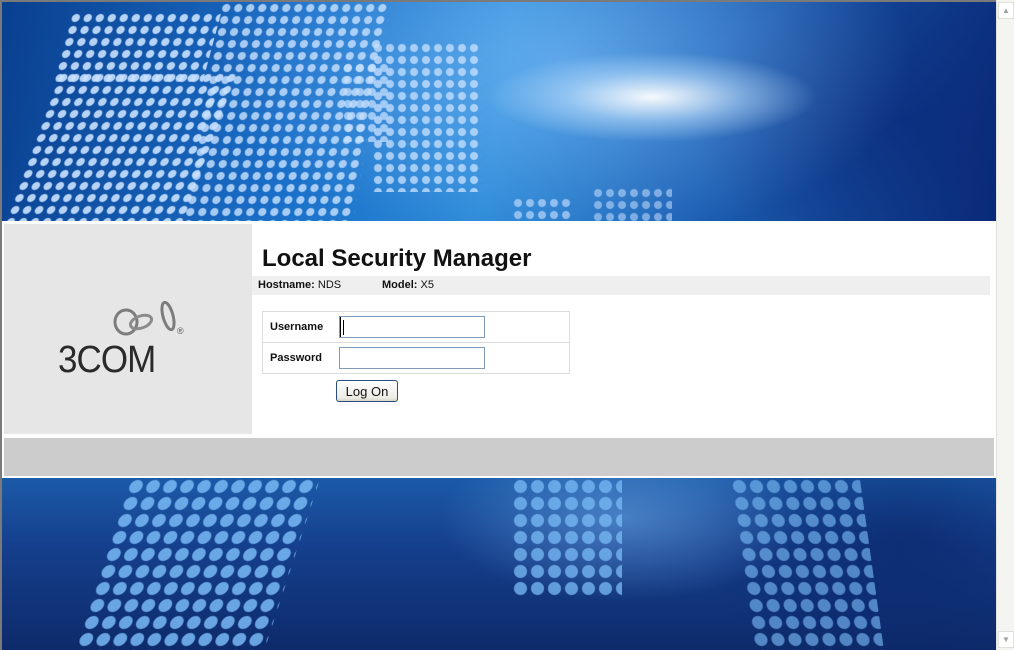  What do you see at coordinates (1005, 325) in the screenshot?
I see `vertical-scrollbar: ▲ ▼` at bounding box center [1005, 325].